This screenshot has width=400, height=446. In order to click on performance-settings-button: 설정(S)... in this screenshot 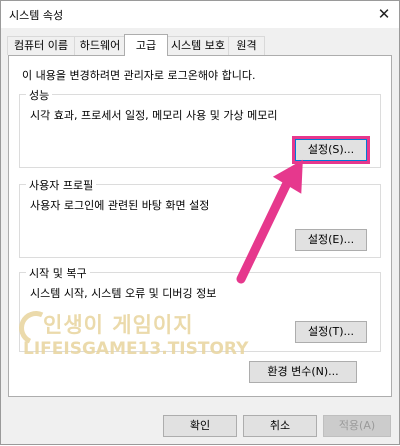, I will do `click(331, 150)`.